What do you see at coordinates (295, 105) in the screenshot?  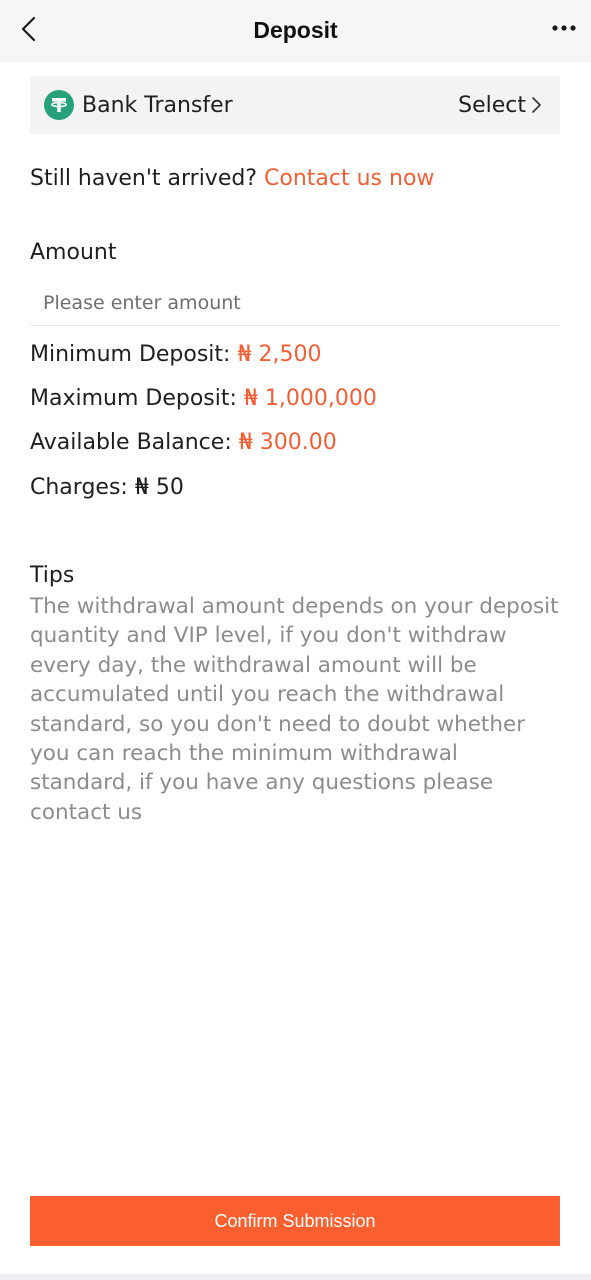 I see `payment-method-selector: Bank Transfer Select` at bounding box center [295, 105].